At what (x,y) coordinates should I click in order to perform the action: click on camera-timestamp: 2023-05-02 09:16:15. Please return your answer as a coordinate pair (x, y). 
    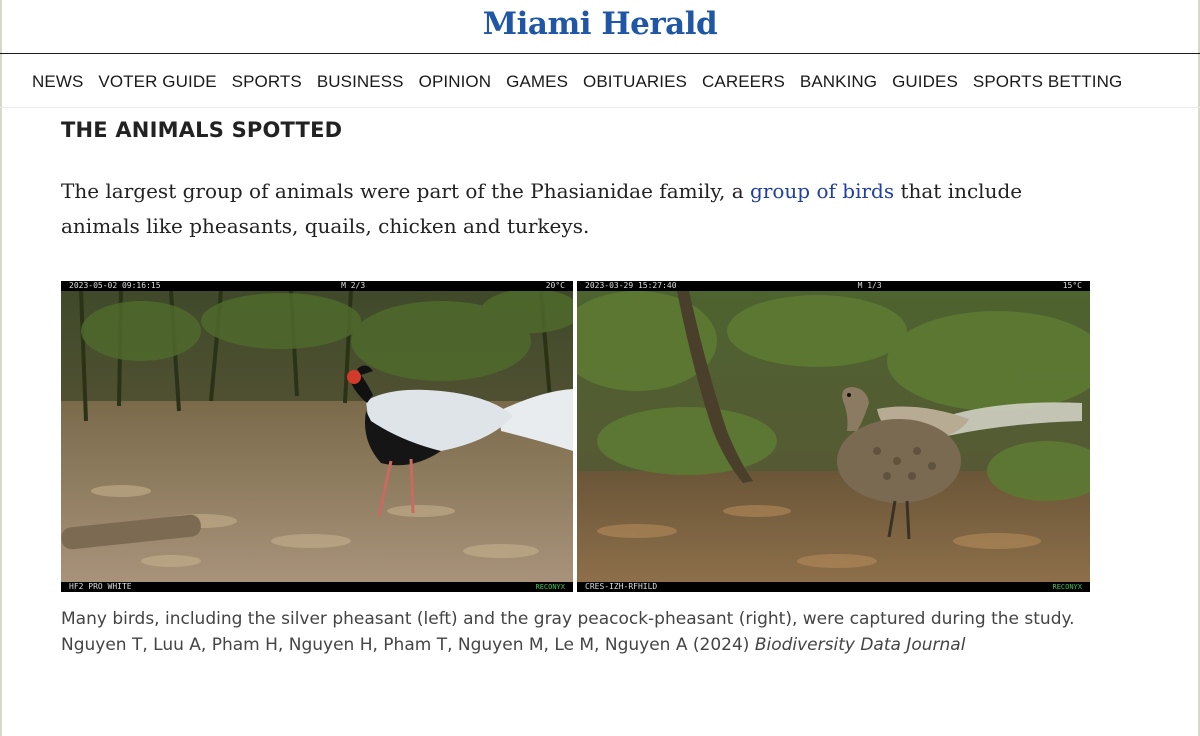
    Looking at the image, I should click on (115, 285).